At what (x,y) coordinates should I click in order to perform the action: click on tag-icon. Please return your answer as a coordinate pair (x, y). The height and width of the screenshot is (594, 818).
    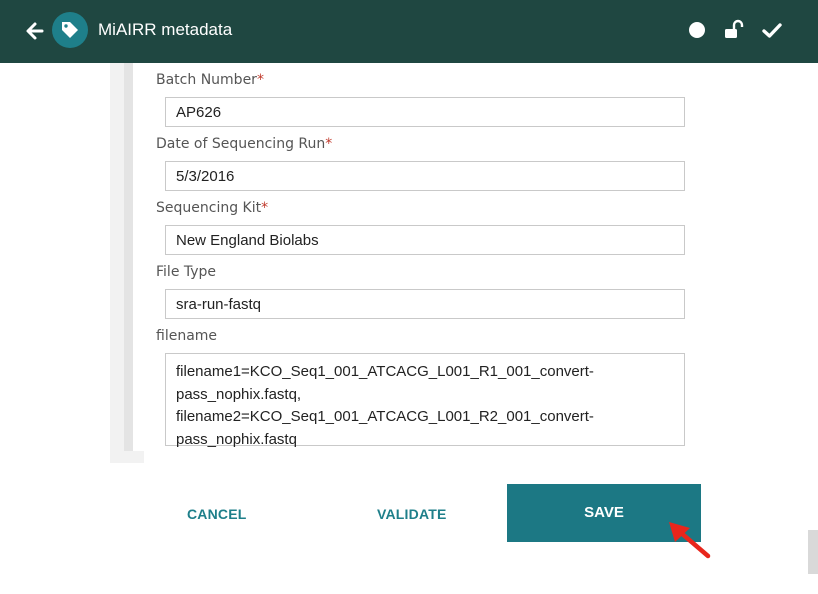
    Looking at the image, I should click on (70, 30).